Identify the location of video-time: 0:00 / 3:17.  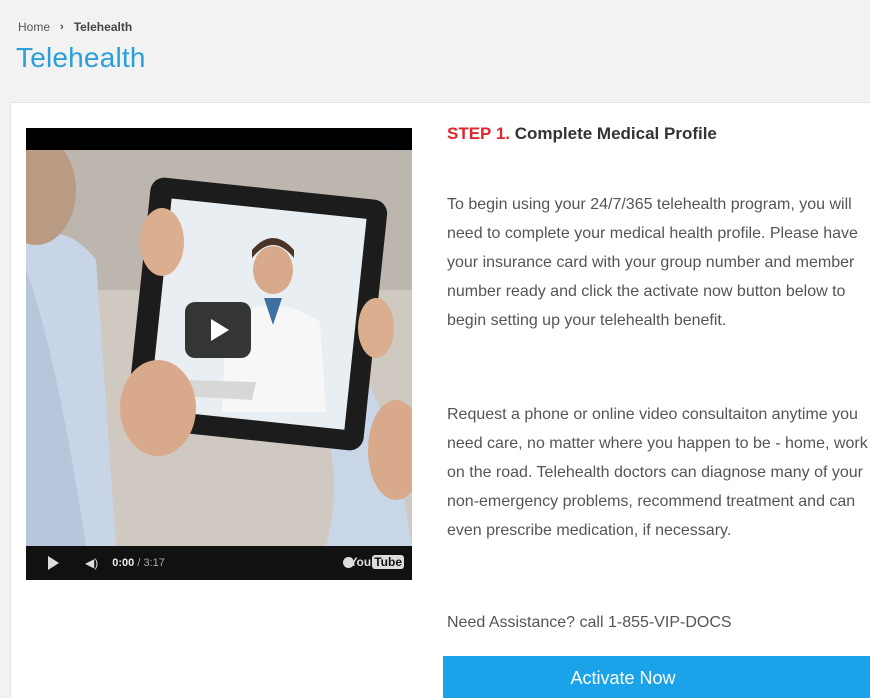
(138, 563).